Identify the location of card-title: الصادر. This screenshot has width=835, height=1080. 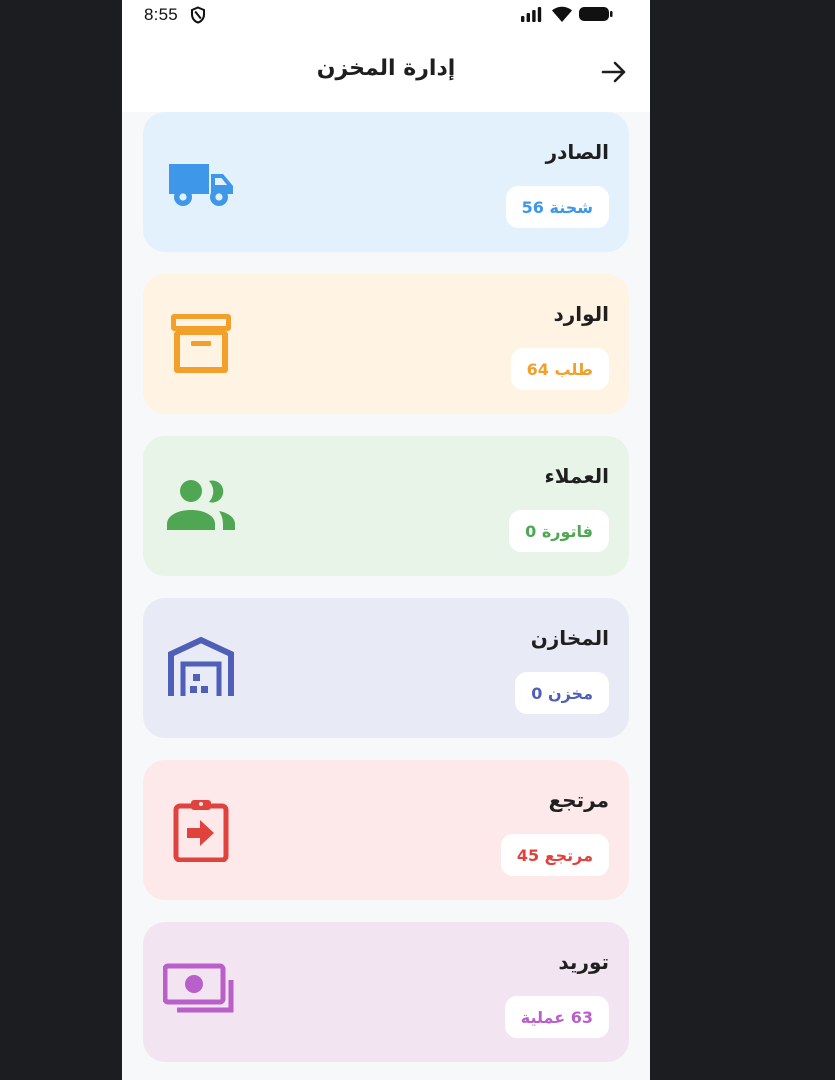
(577, 152).